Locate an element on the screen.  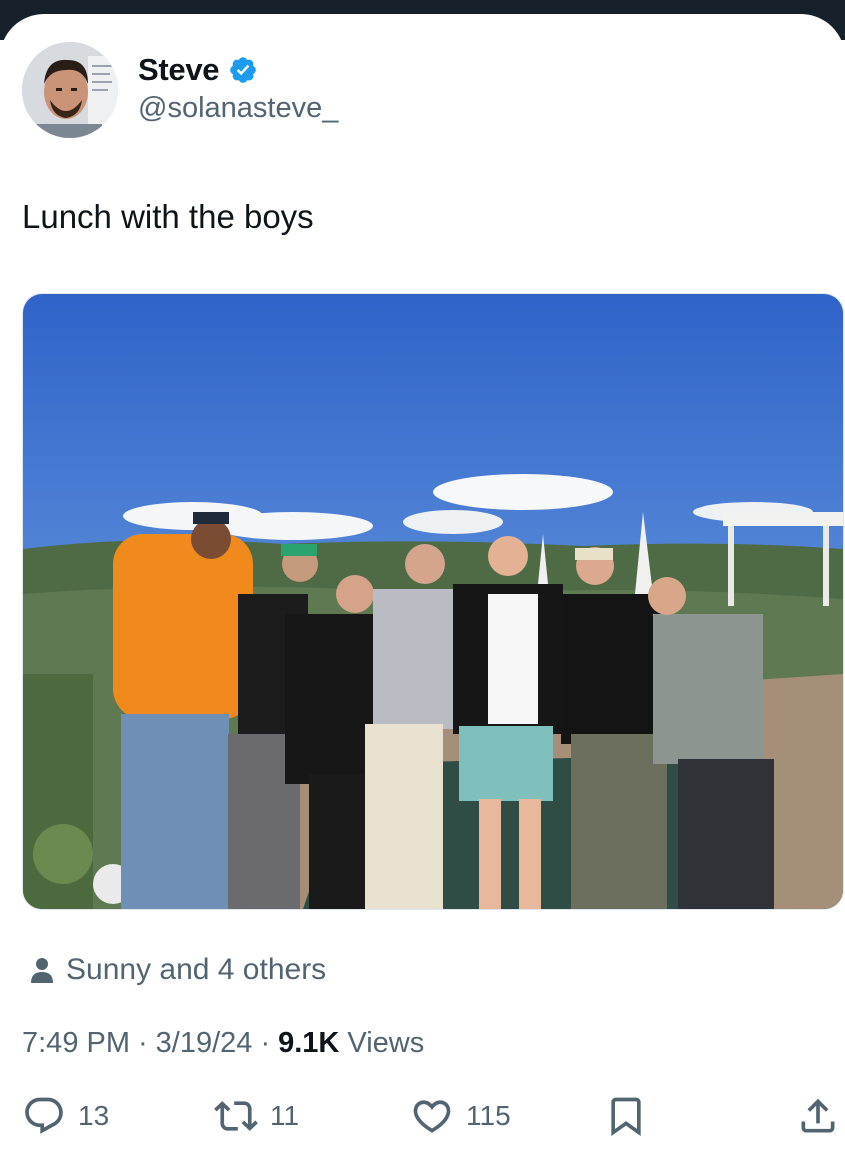
tweet-meta: 7:49 PM · 3/19/24 · 9.1K Views is located at coordinates (223, 1043).